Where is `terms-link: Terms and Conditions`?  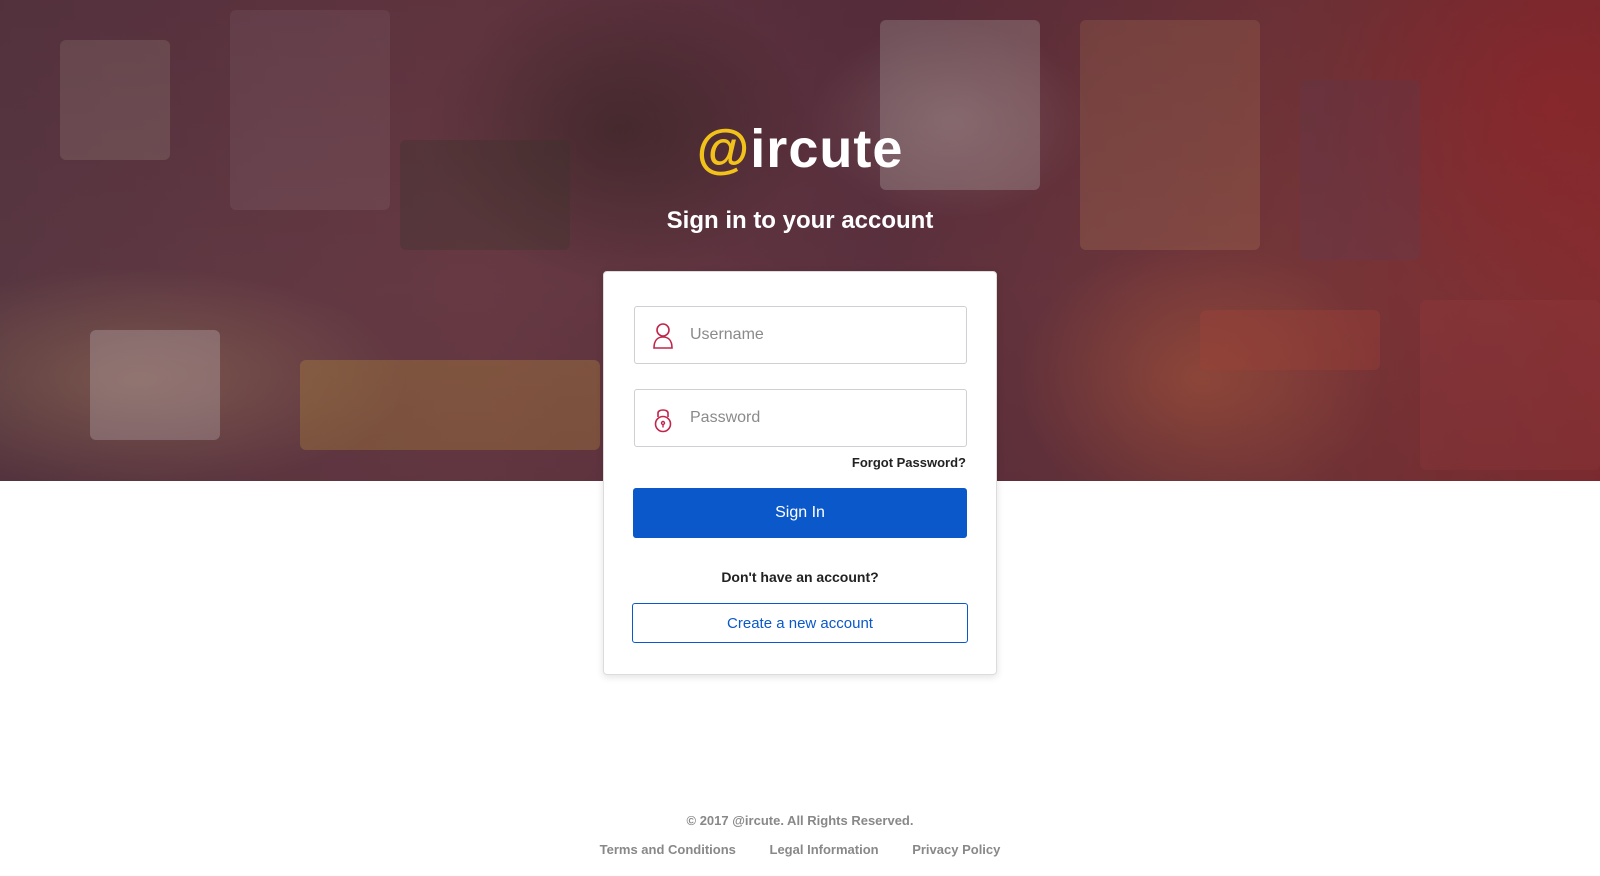 terms-link: Terms and Conditions is located at coordinates (668, 849).